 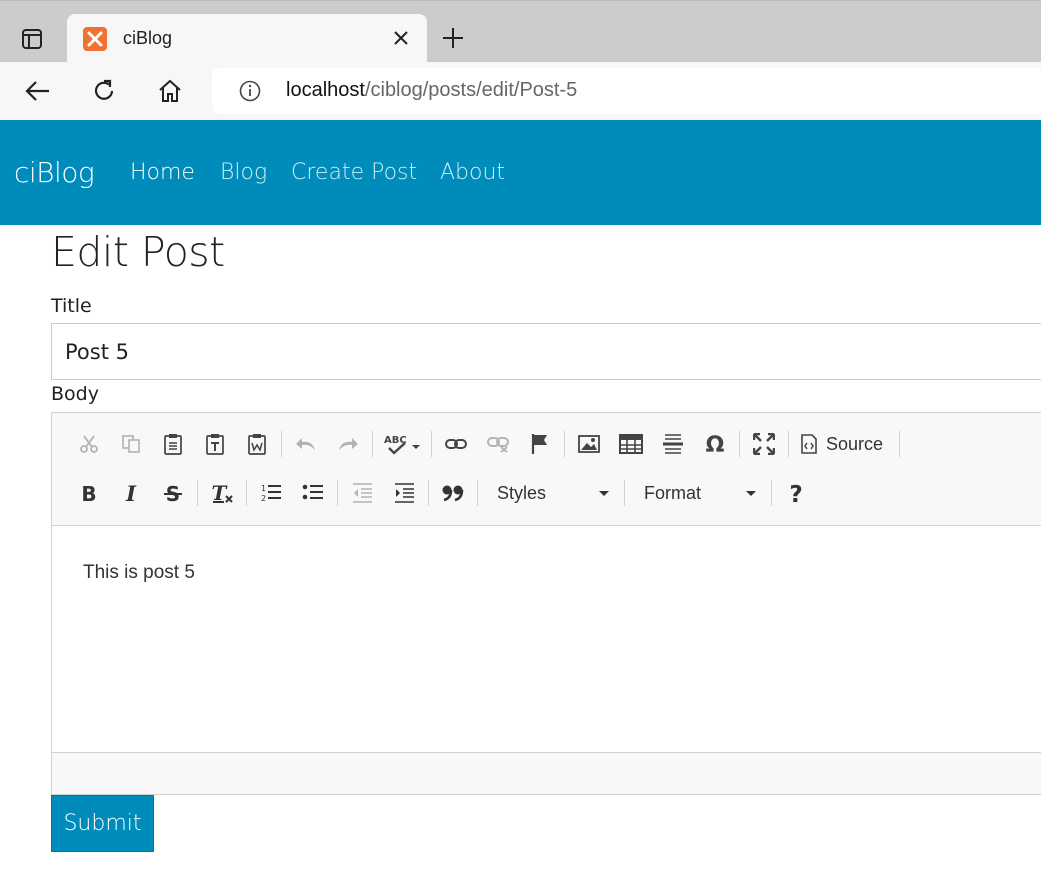 I want to click on tab-title: ciBlog, so click(x=148, y=38).